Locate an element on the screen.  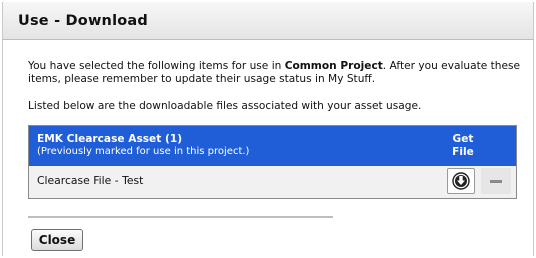
file-name: Clearcase File - Test is located at coordinates (90, 180).